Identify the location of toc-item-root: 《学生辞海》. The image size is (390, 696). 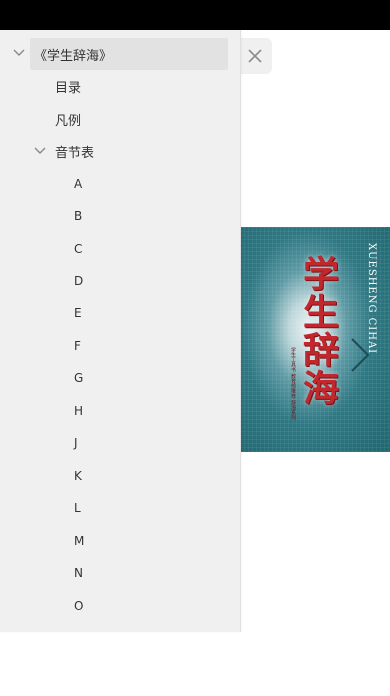
(129, 54).